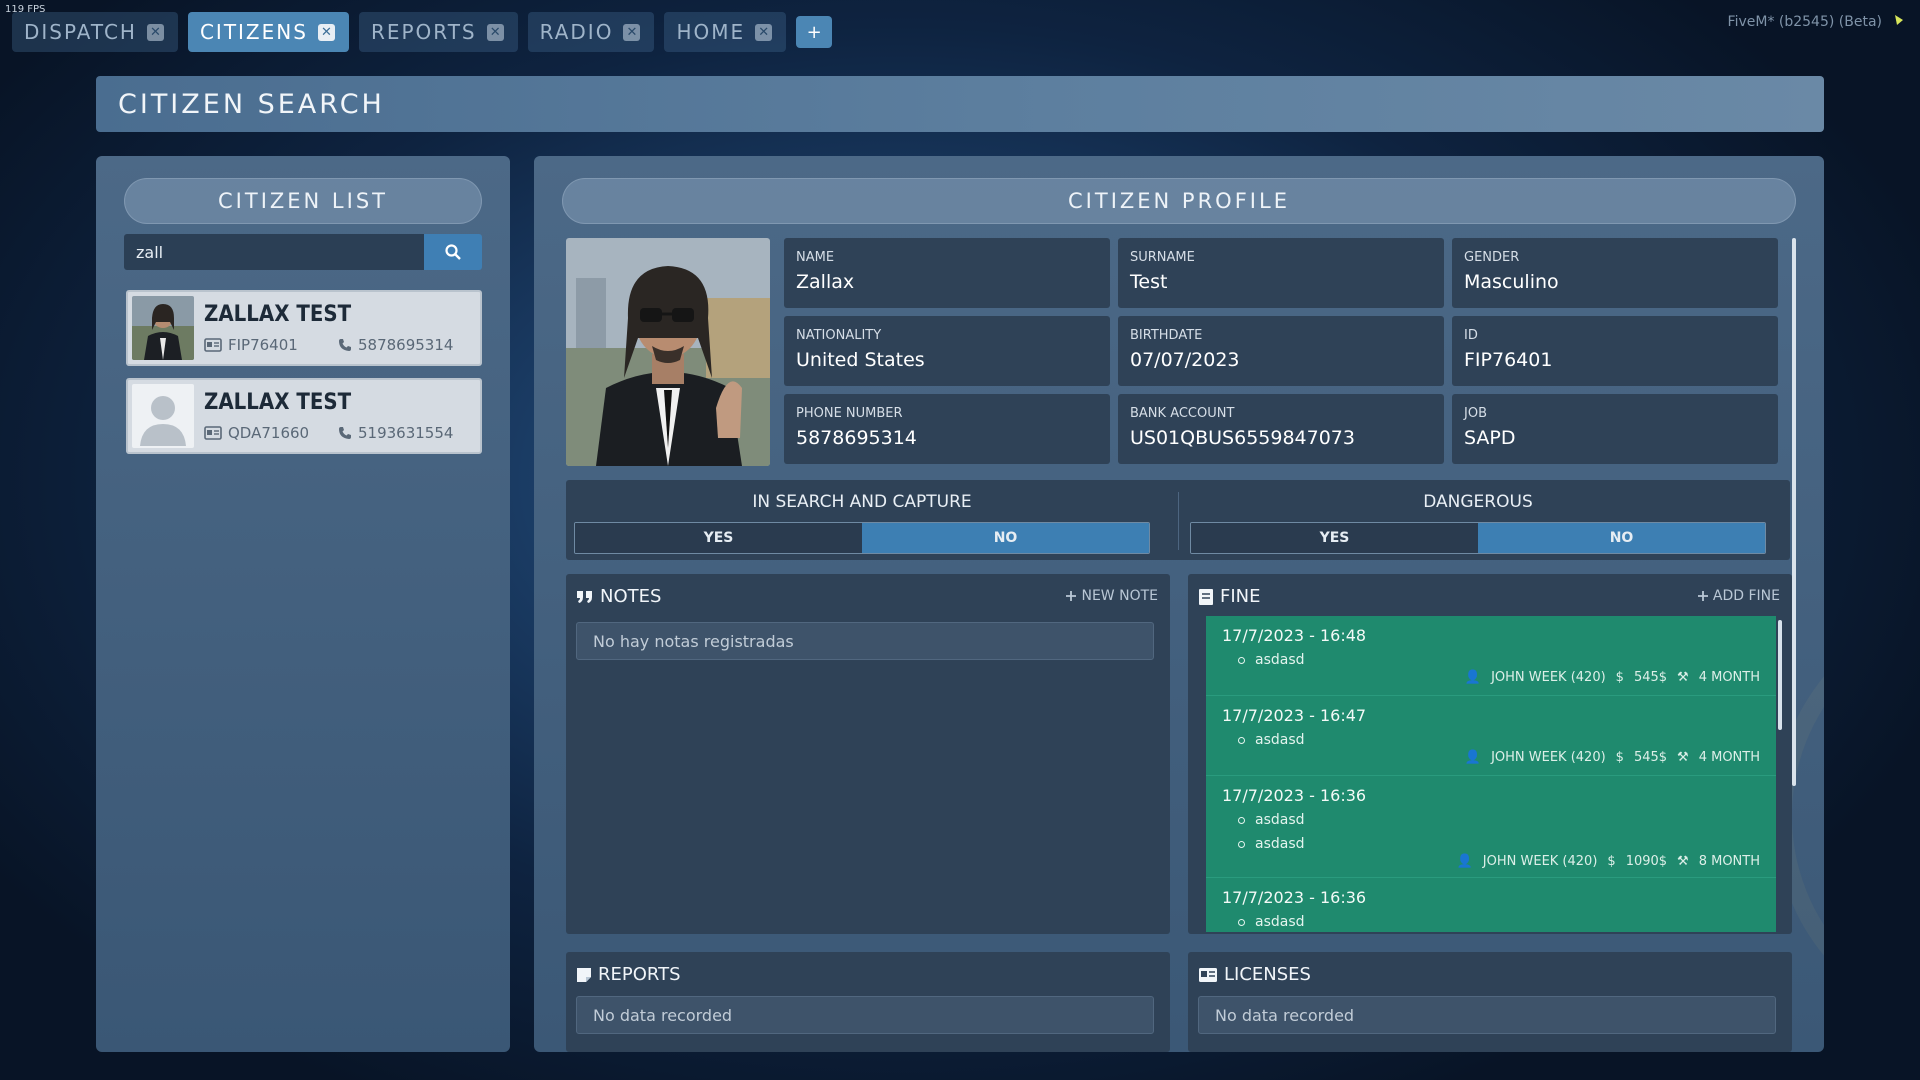 The width and height of the screenshot is (1920, 1080). What do you see at coordinates (668, 352) in the screenshot?
I see `profile-photo` at bounding box center [668, 352].